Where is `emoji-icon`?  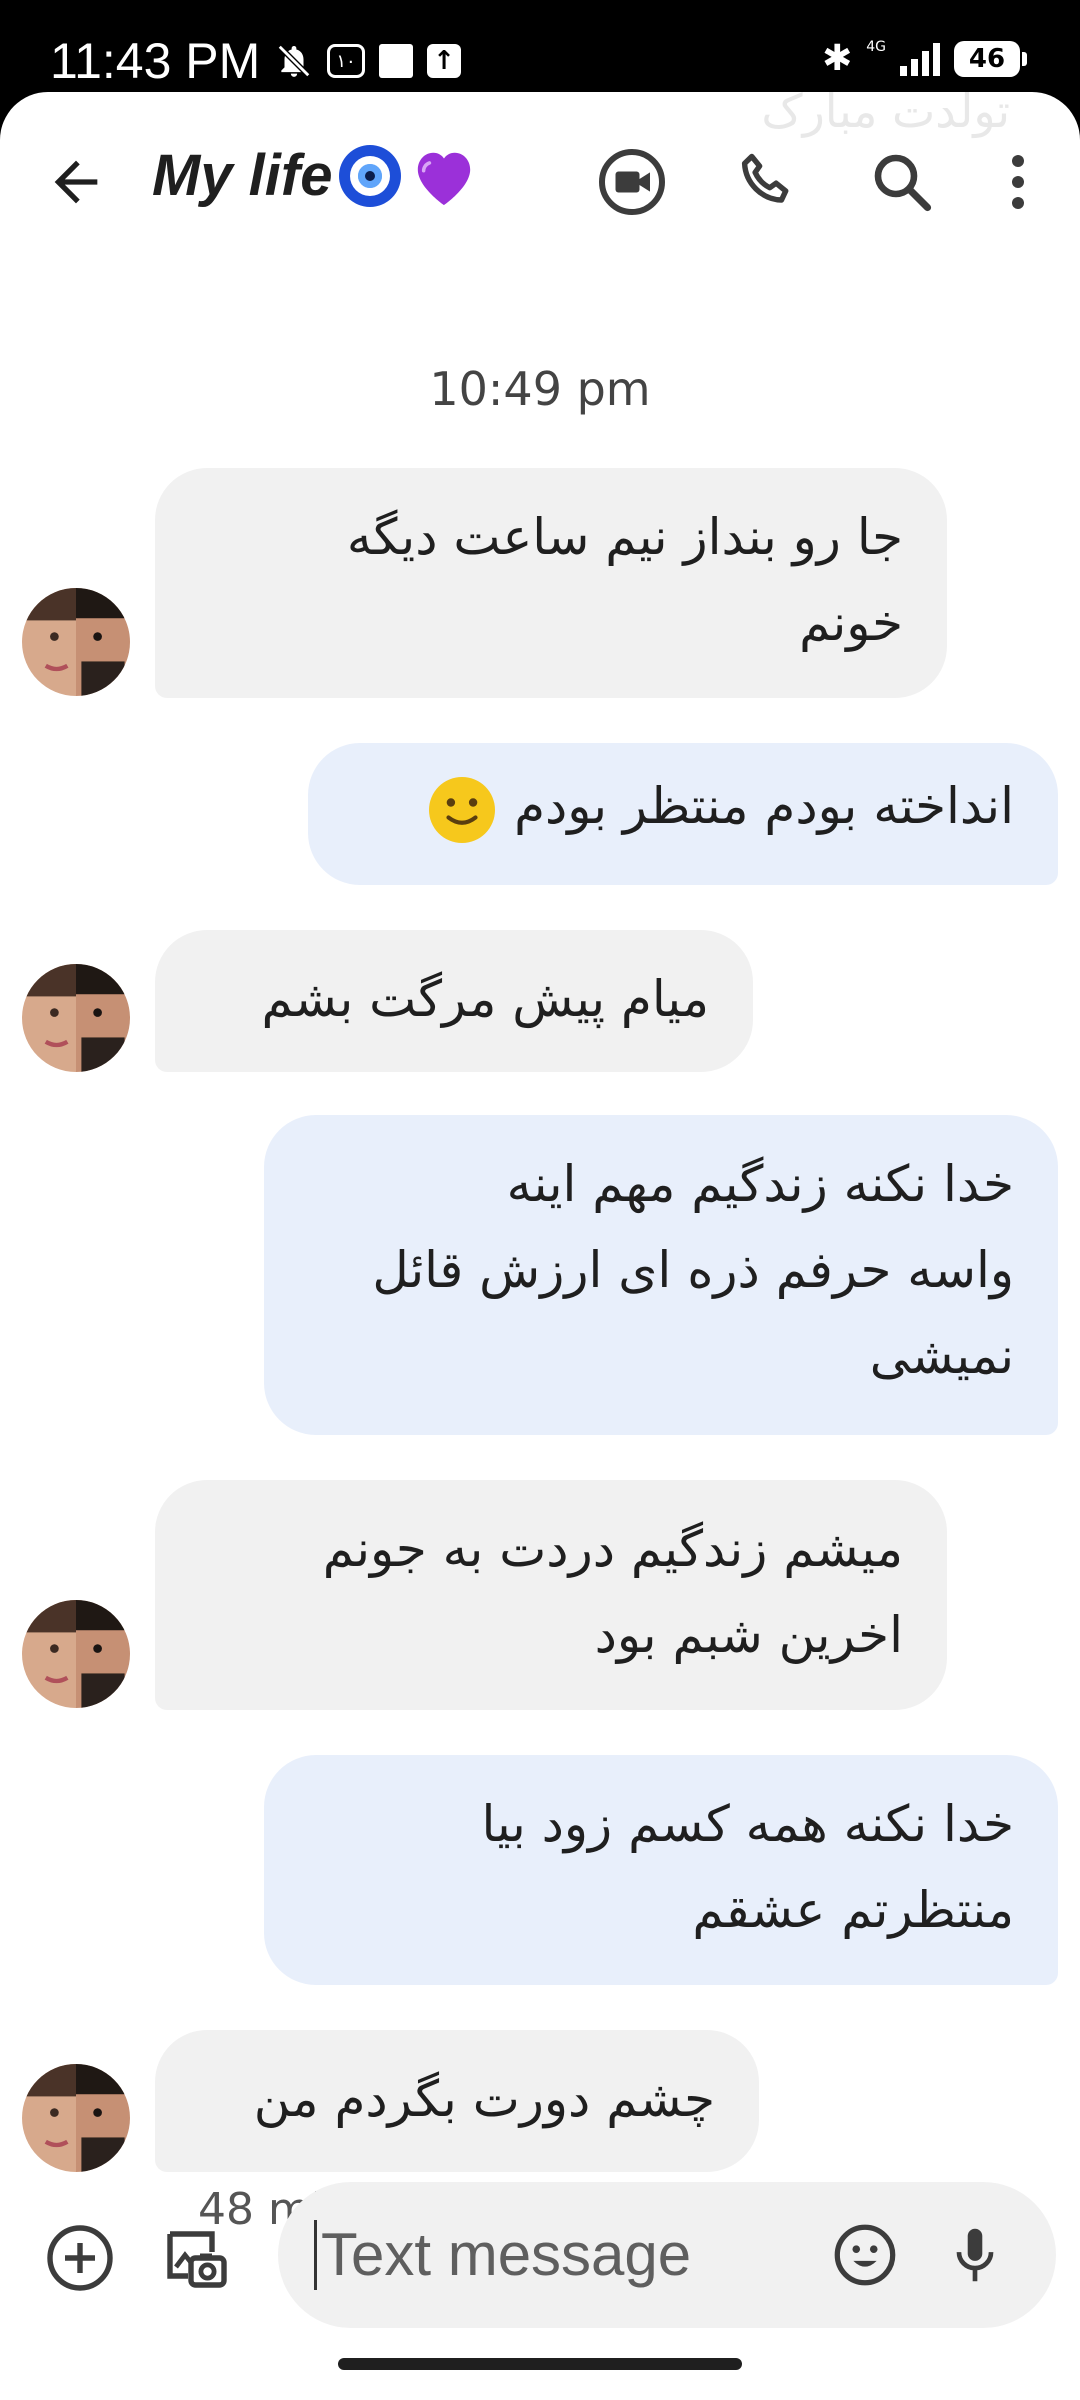
emoji-icon is located at coordinates (865, 2255).